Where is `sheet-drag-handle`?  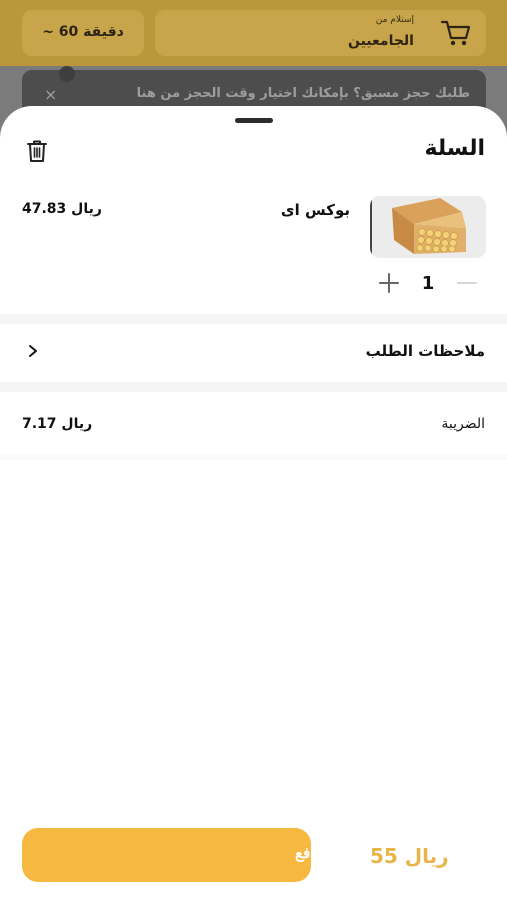 sheet-drag-handle is located at coordinates (254, 120).